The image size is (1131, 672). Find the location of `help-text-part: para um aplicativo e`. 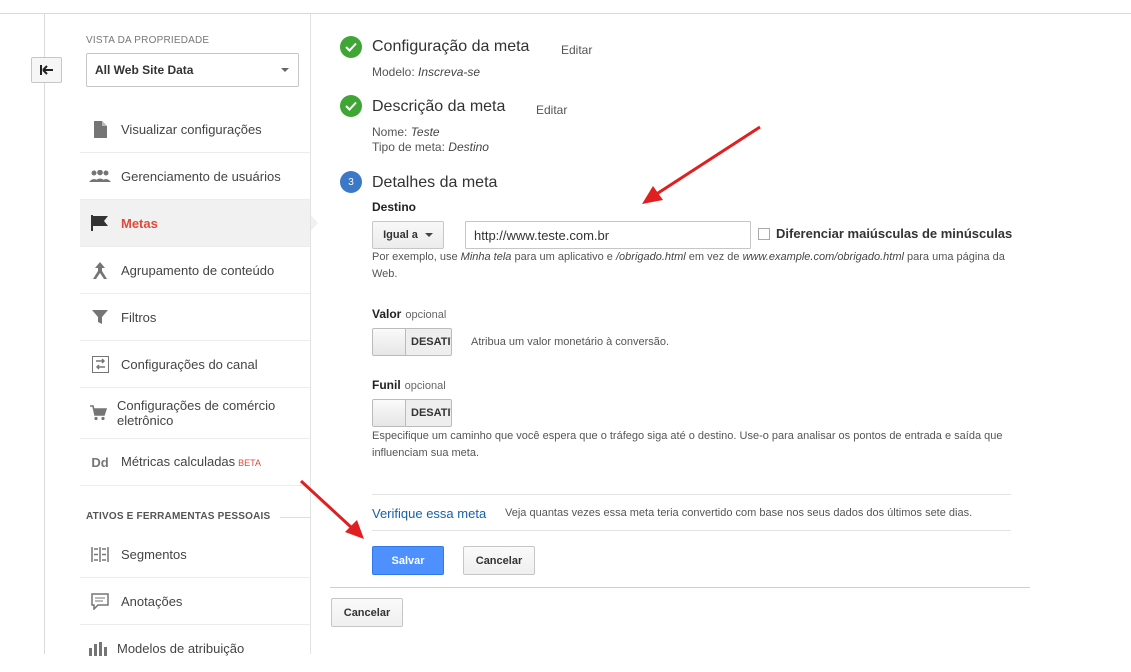

help-text-part: para um aplicativo e is located at coordinates (563, 257).